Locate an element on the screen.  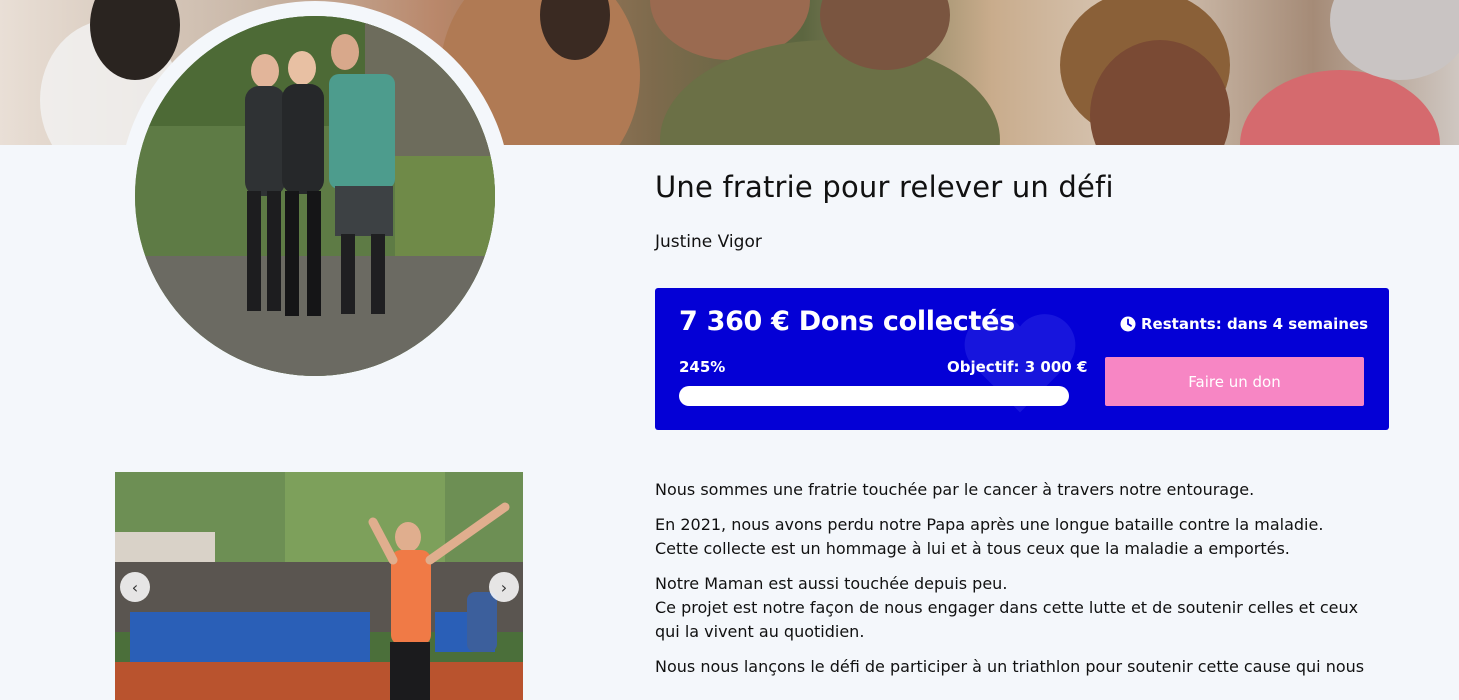
amount-collected: 7 360 € Dons collectés is located at coordinates (847, 321).